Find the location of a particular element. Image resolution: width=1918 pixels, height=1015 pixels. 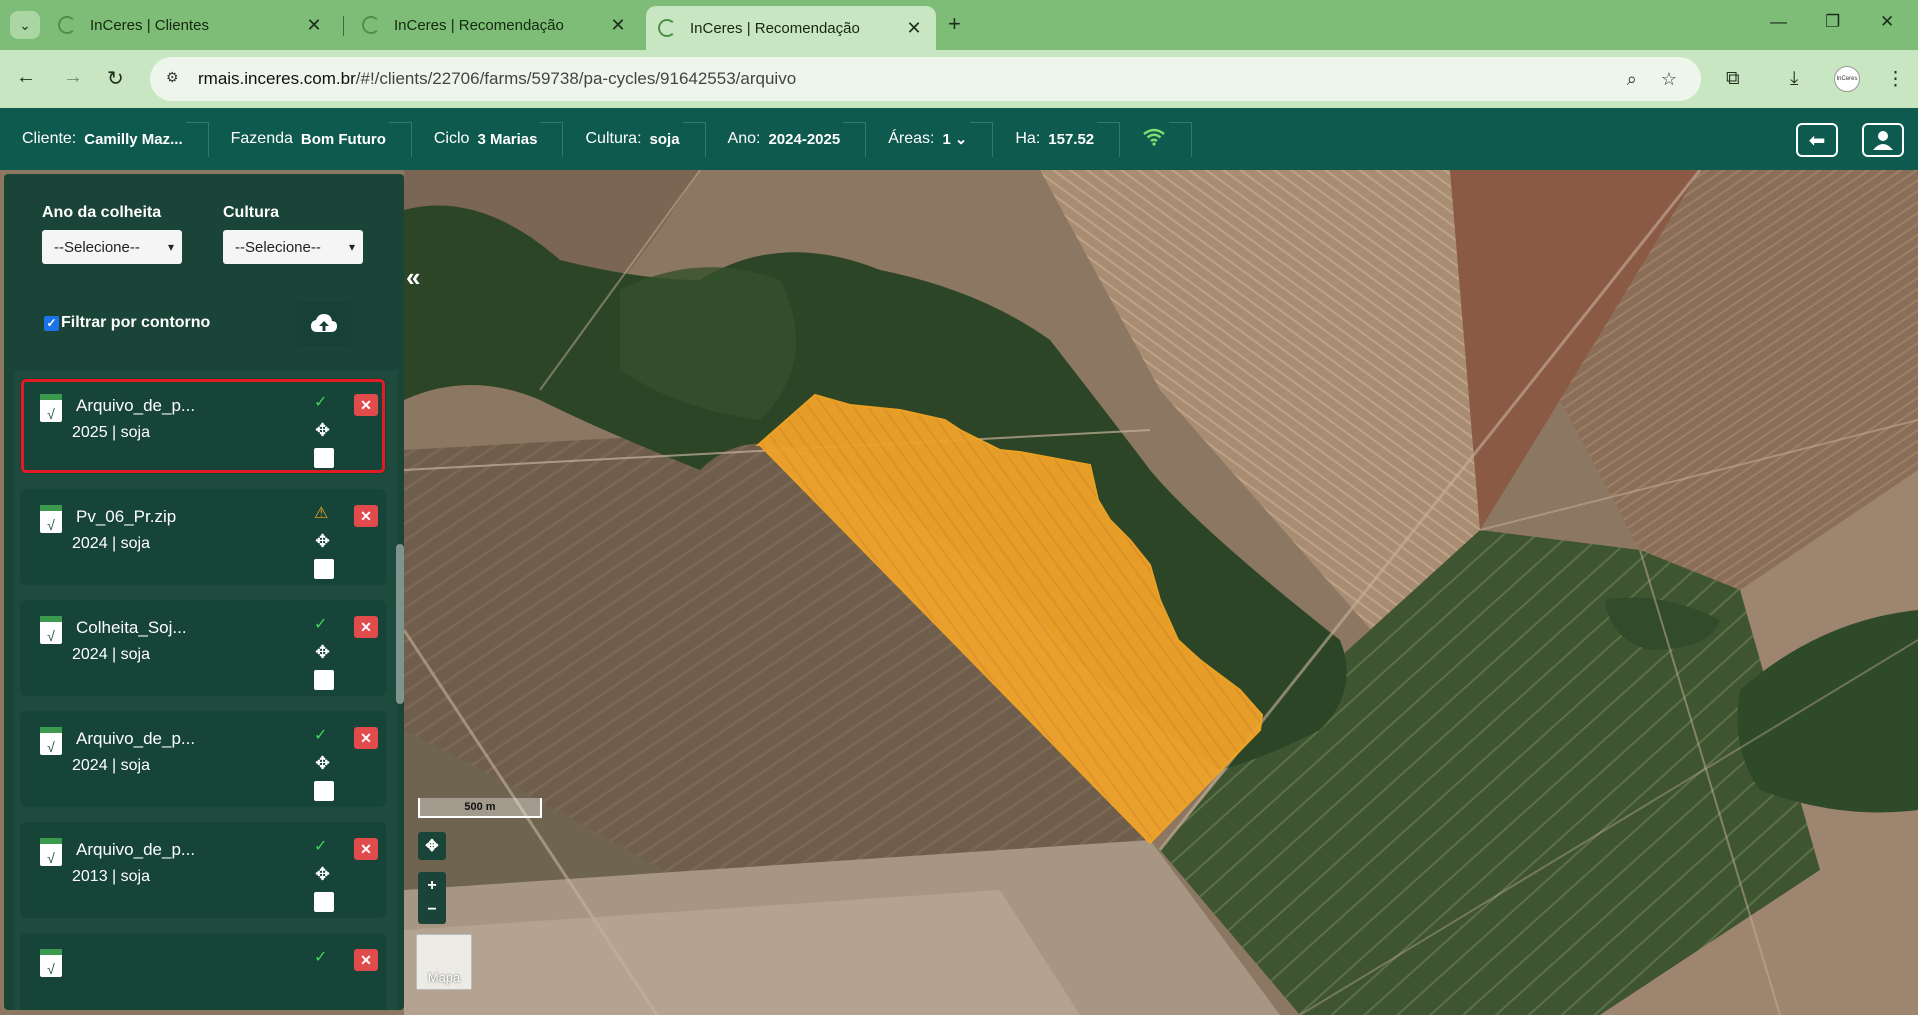

crumb-value: 2024-2025 is located at coordinates (804, 139).